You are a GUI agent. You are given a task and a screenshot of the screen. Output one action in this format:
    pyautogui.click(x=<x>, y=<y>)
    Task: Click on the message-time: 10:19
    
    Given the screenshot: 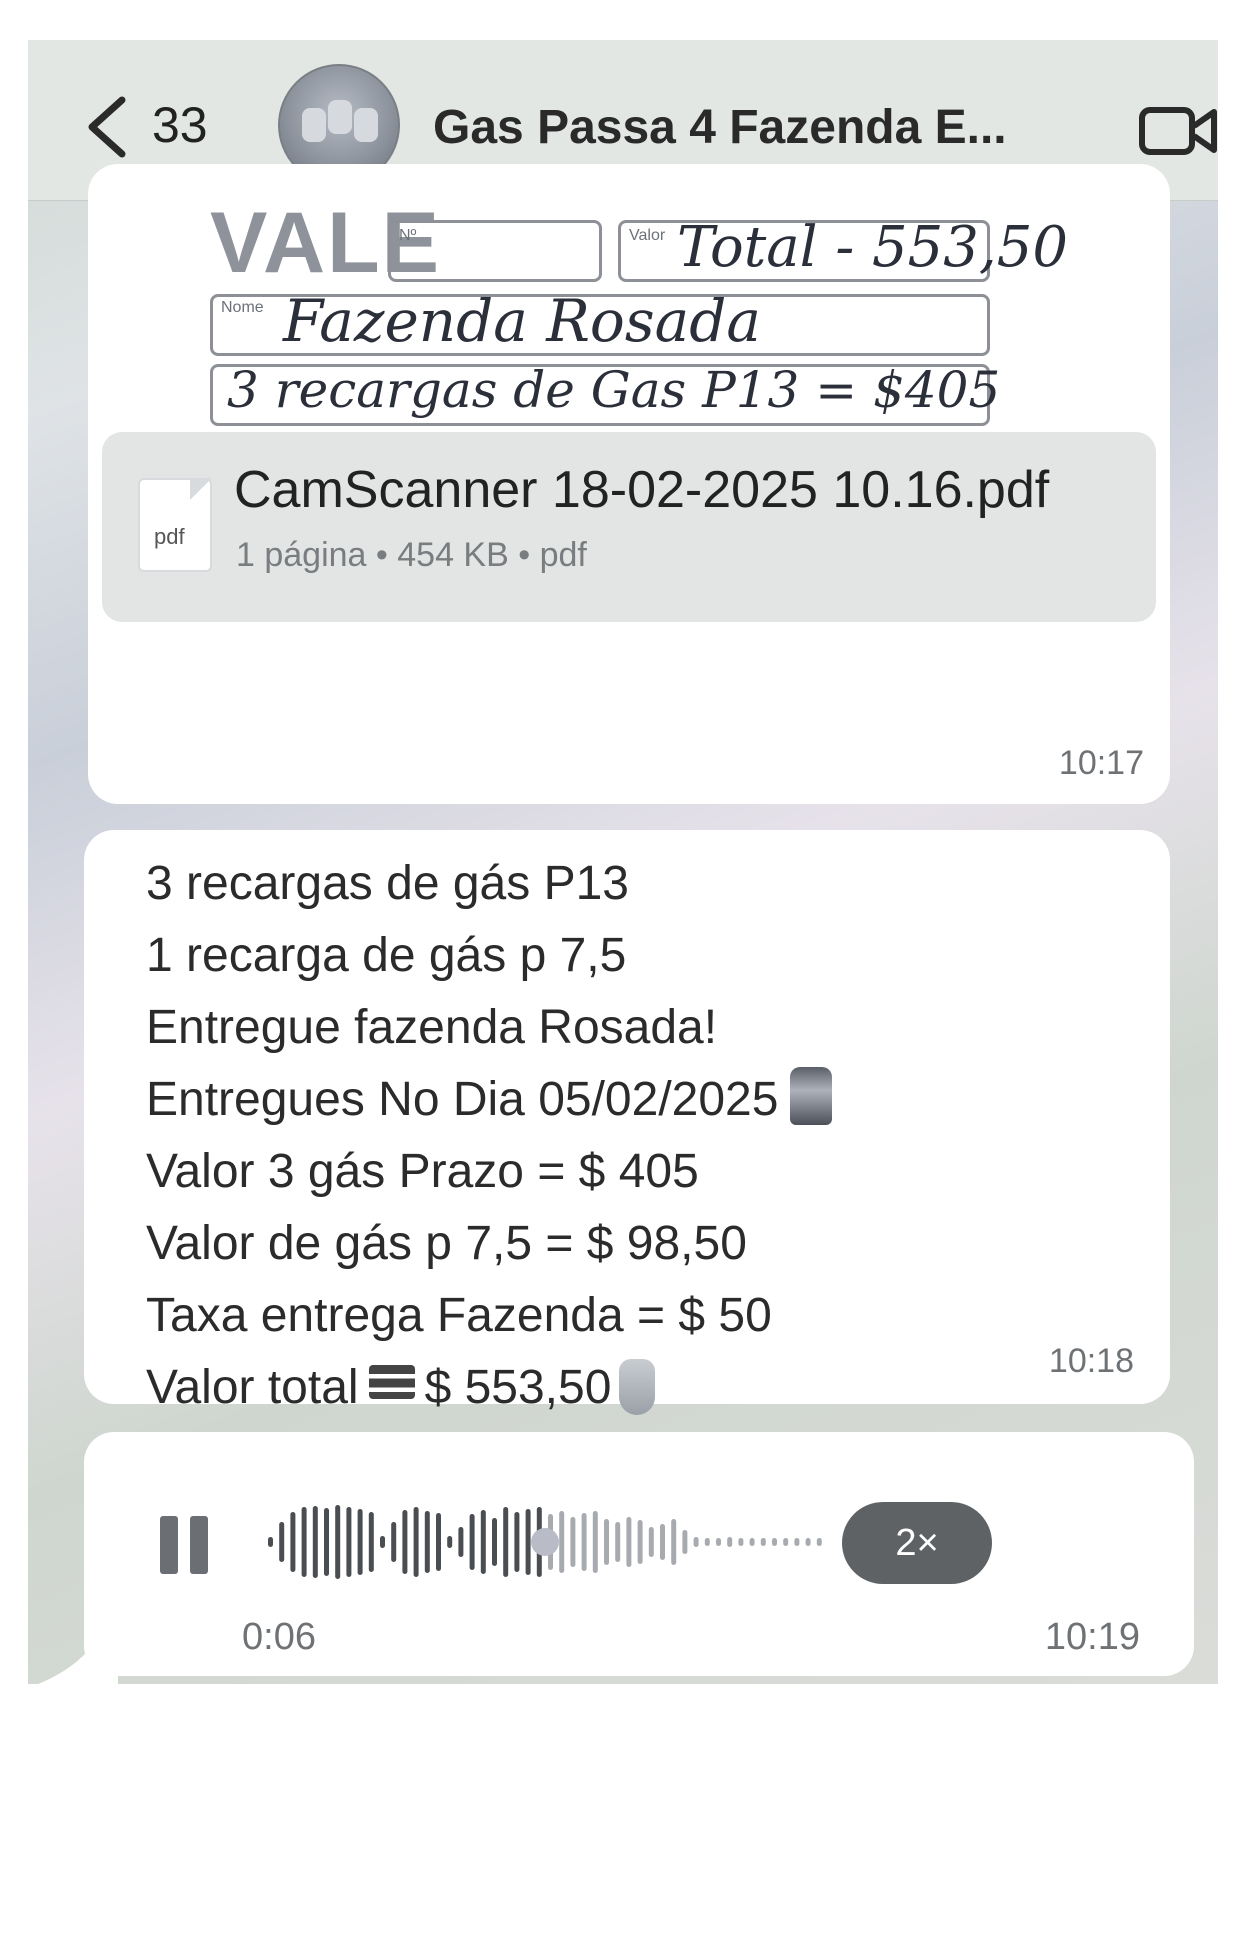 What is the action you would take?
    pyautogui.click(x=1092, y=1637)
    